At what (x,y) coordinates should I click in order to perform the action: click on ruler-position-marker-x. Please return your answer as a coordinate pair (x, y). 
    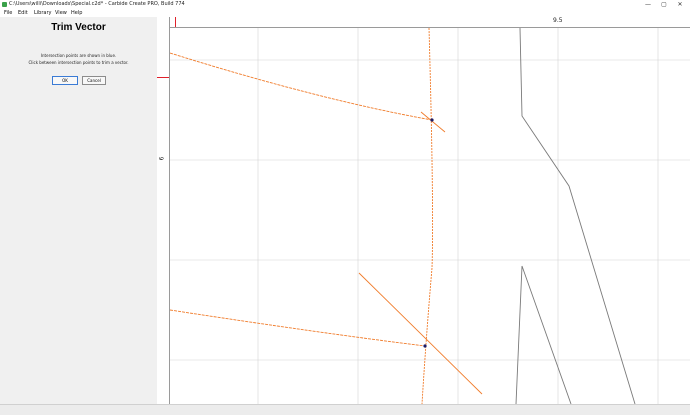
    Looking at the image, I should click on (175, 22).